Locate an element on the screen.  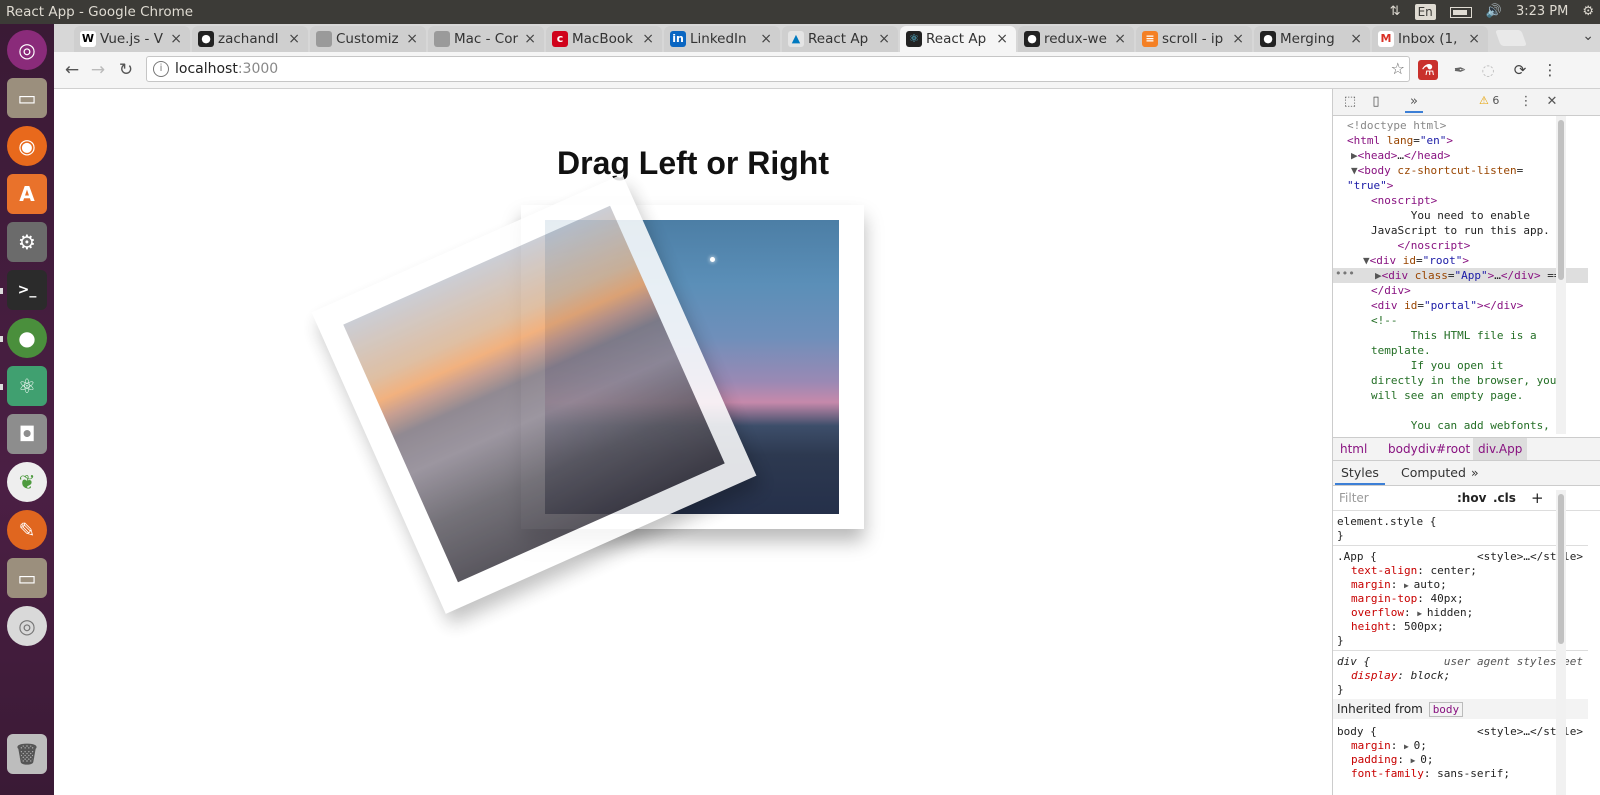
dom-node-line: <noscript> is located at coordinates (1460, 200).